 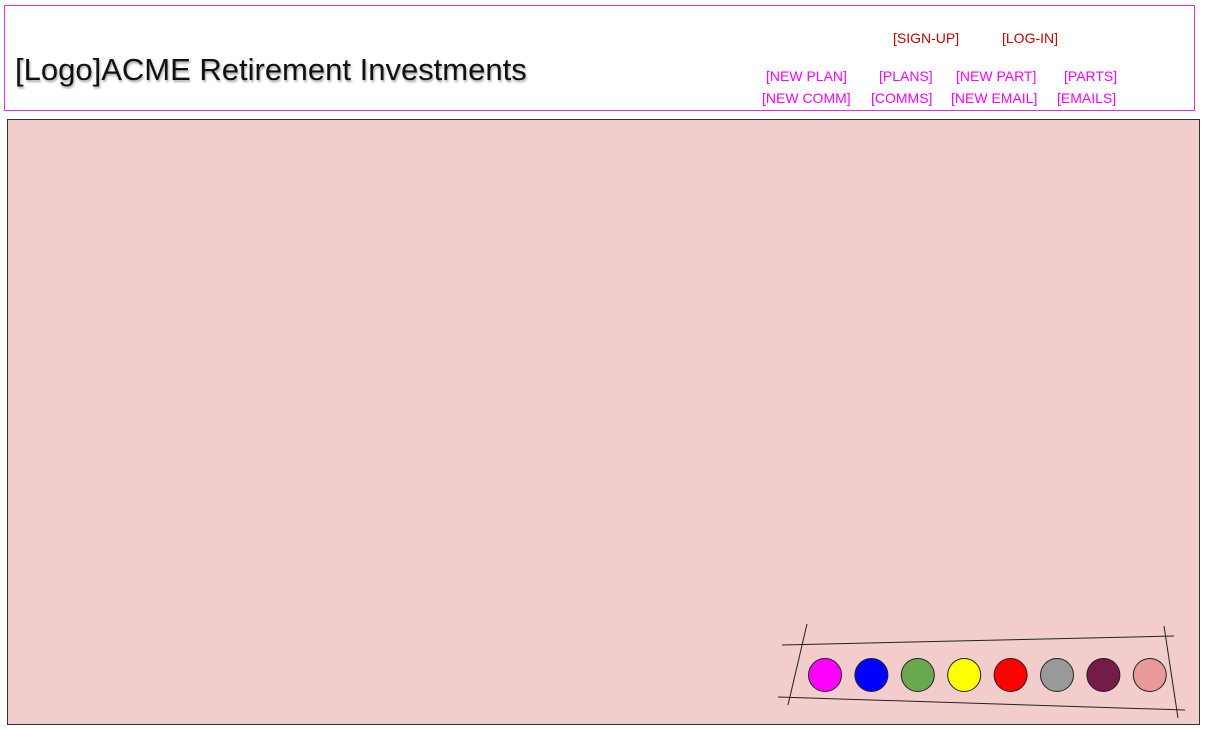 I want to click on swatch-blue, so click(x=871, y=675).